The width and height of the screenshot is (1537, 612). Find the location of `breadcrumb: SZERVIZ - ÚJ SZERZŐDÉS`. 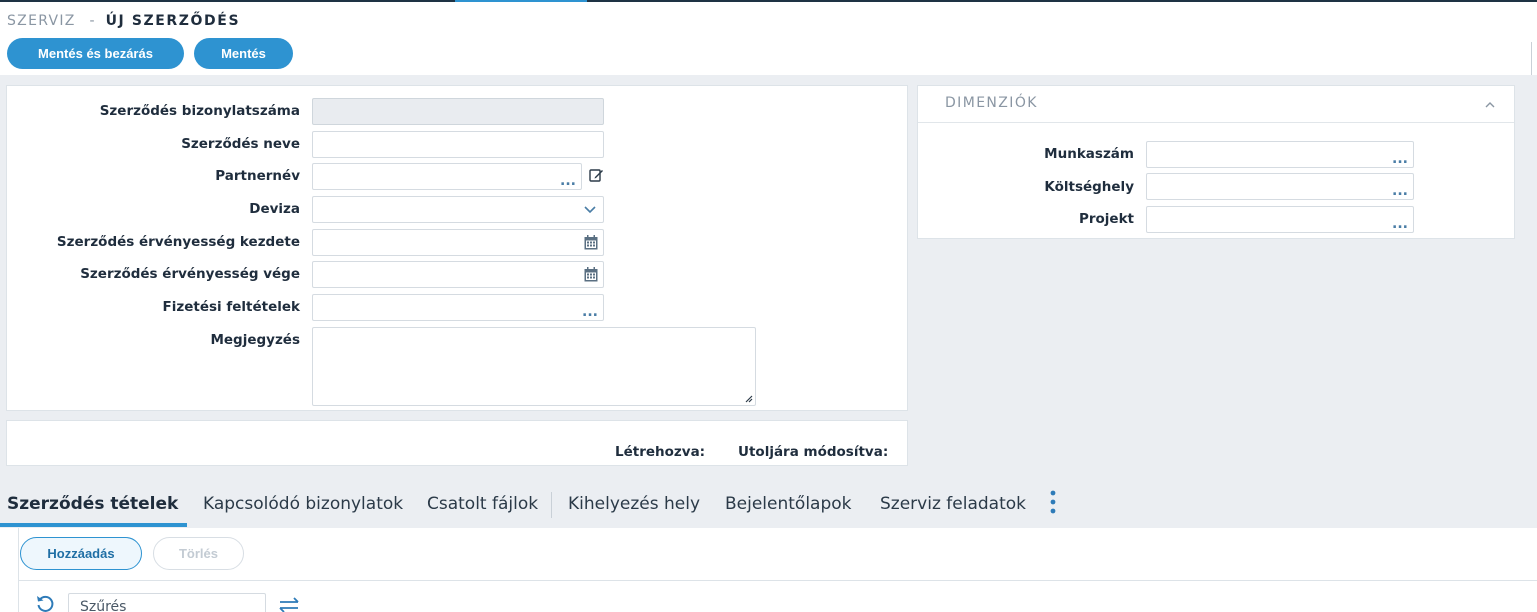

breadcrumb: SZERVIZ - ÚJ SZERZŐDÉS is located at coordinates (123, 21).